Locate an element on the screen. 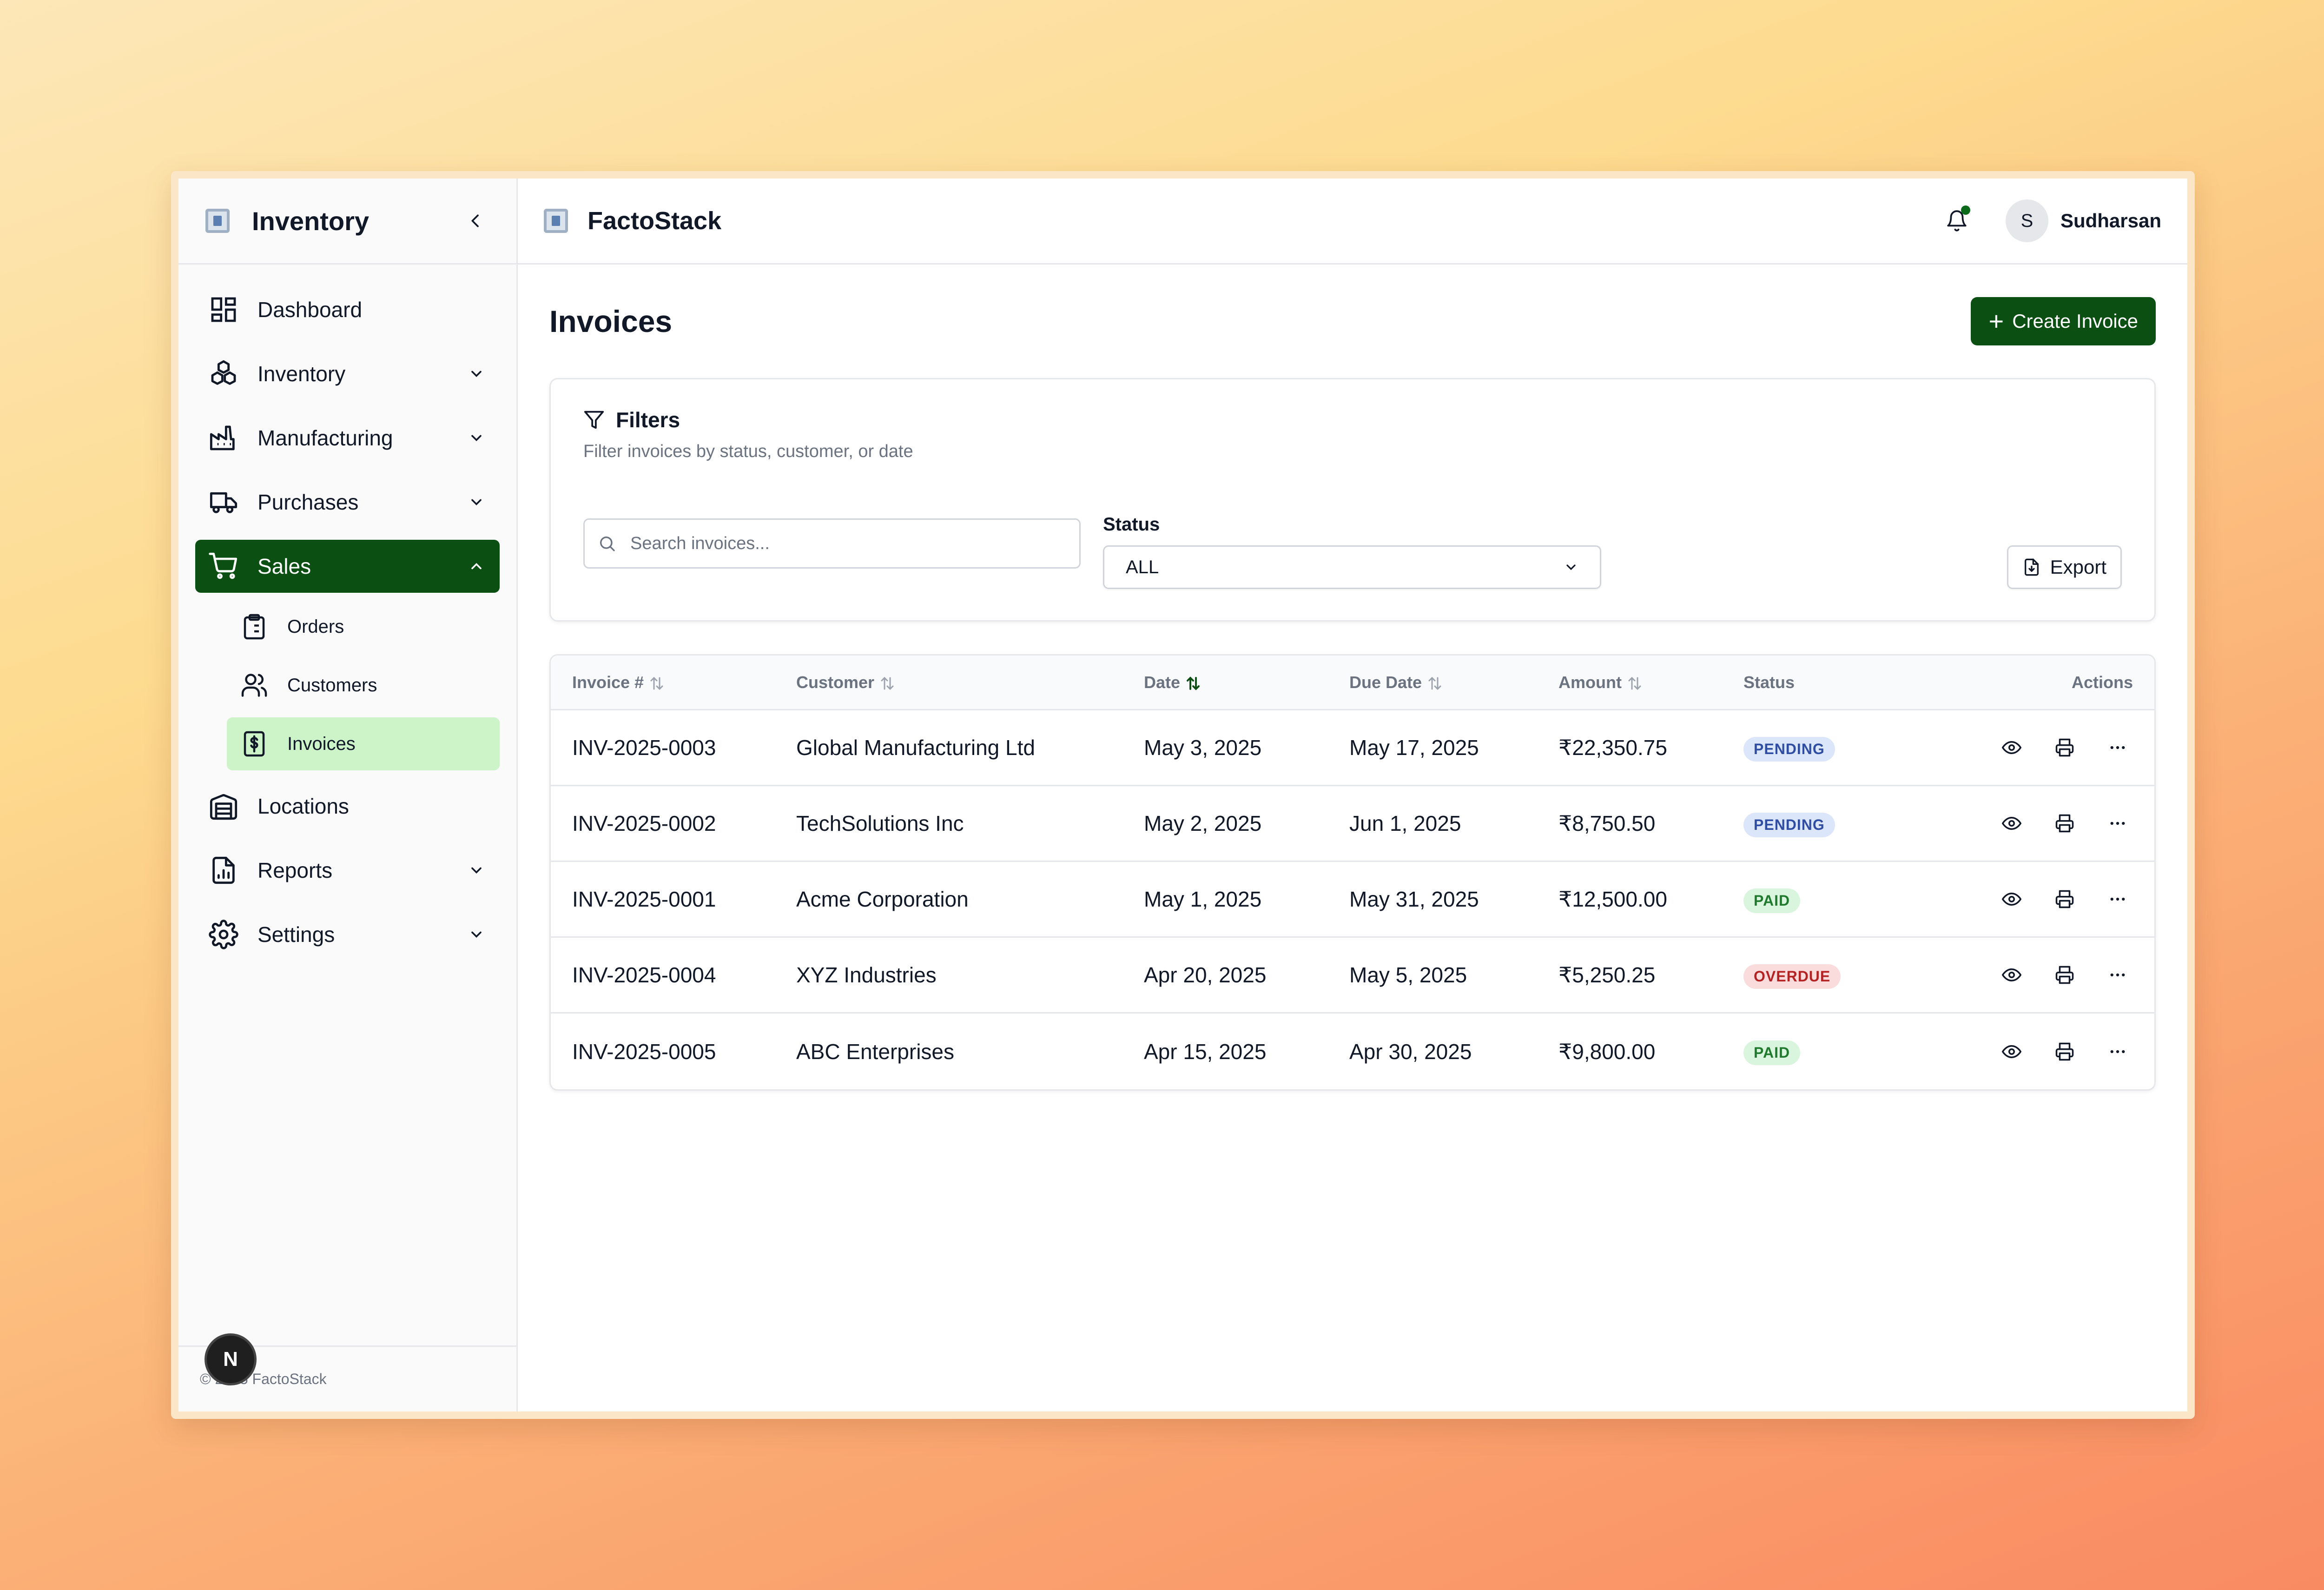 The image size is (2324, 1590). status-cell: OVERDUE is located at coordinates (1841, 975).